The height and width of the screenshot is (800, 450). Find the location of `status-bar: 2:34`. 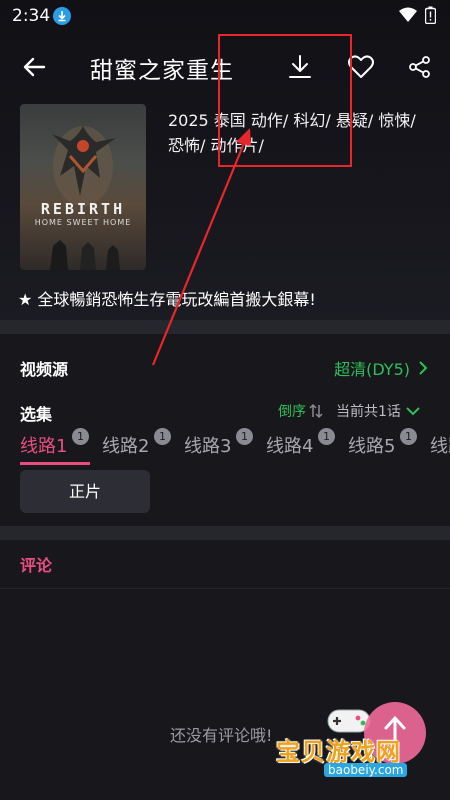

status-bar: 2:34 is located at coordinates (225, 16).